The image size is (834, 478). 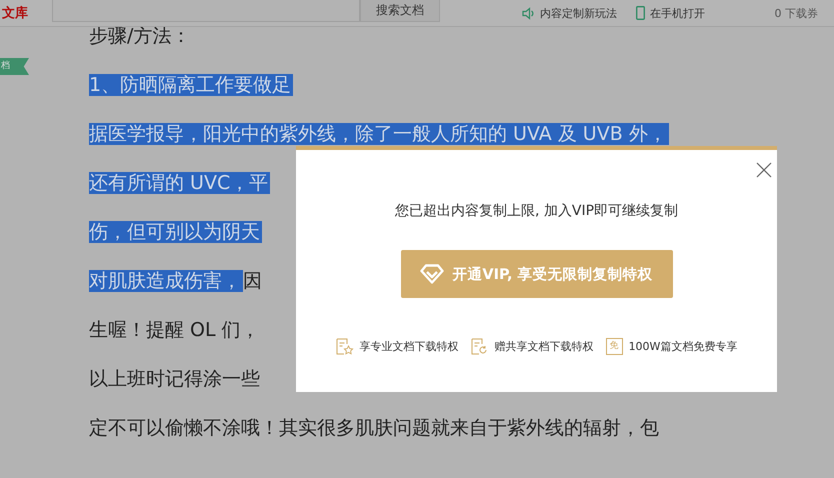 I want to click on document-text: 定不可以偷懒不涂哦！其实很多肌肤问题就来自于紫外线的辐射，包, so click(x=374, y=427).